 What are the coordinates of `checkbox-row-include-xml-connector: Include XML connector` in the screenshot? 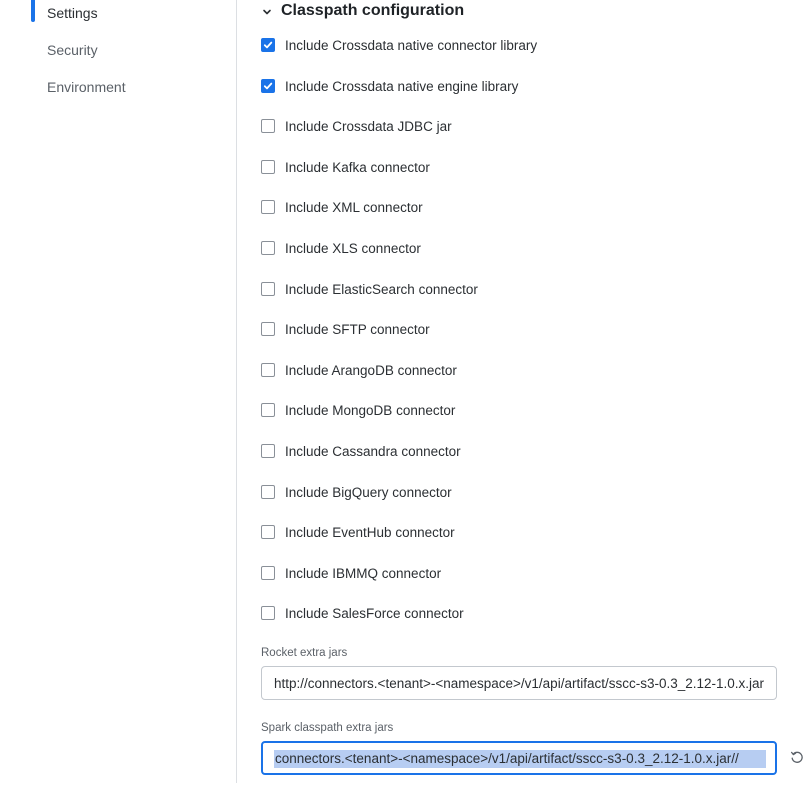 It's located at (342, 207).